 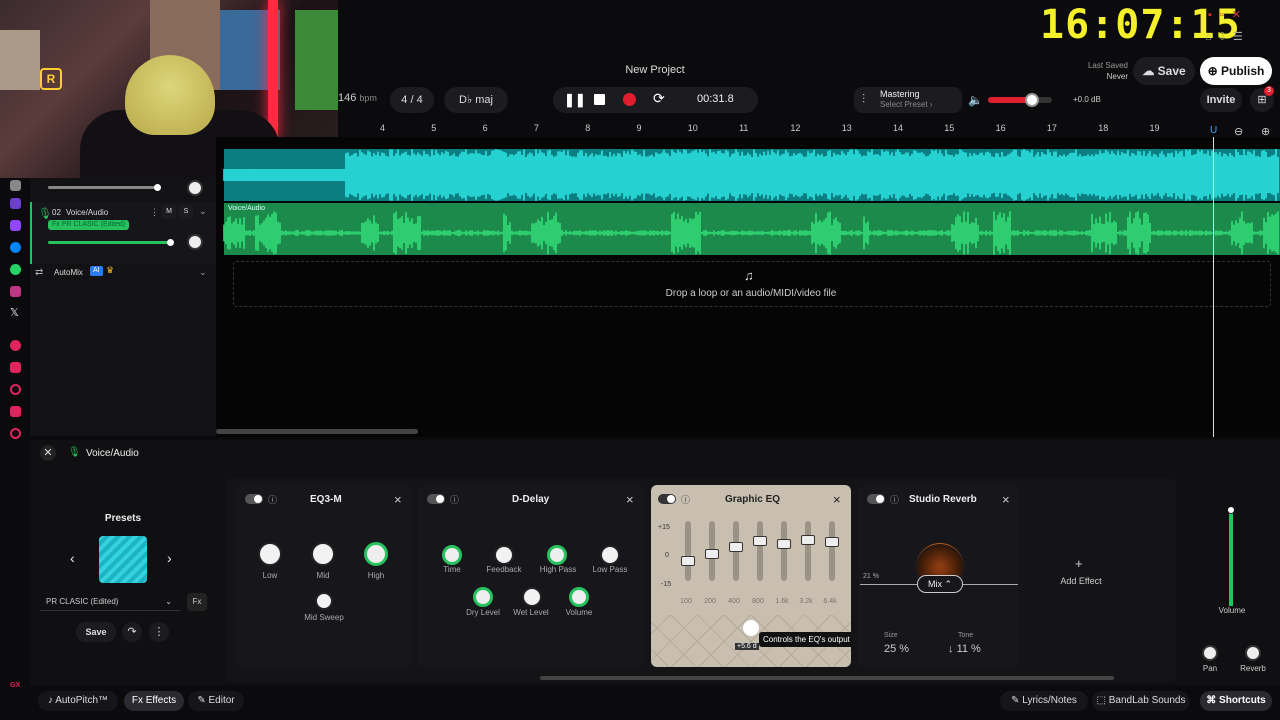 I want to click on track-1-pan-knob, so click(x=195, y=188).